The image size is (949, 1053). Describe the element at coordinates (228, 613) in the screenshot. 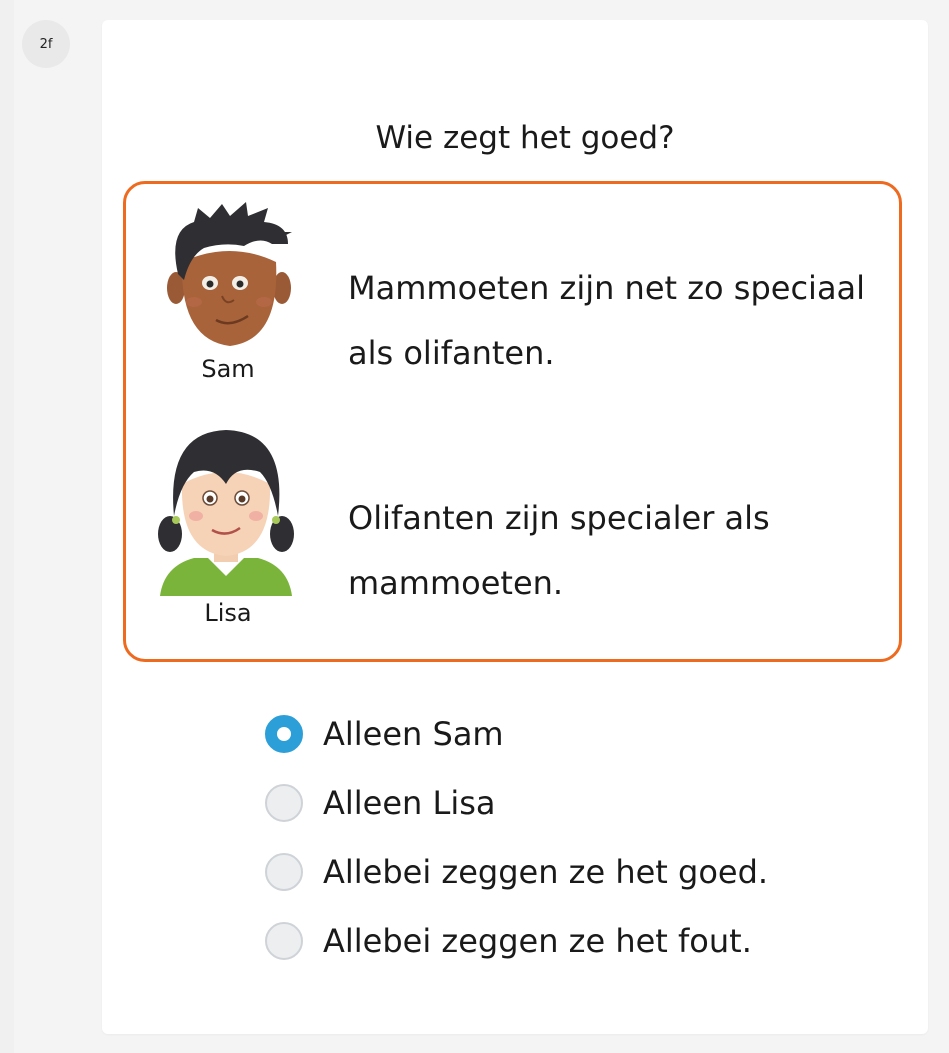

I see `lisa-name-label: Lisa` at that location.